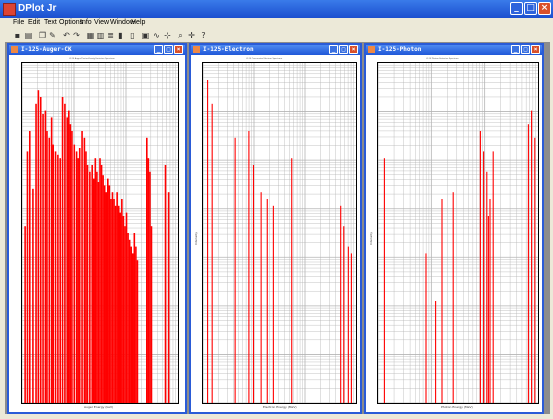  What do you see at coordinates (180, 35) in the screenshot?
I see `zoom-icon: ⌕` at bounding box center [180, 35].